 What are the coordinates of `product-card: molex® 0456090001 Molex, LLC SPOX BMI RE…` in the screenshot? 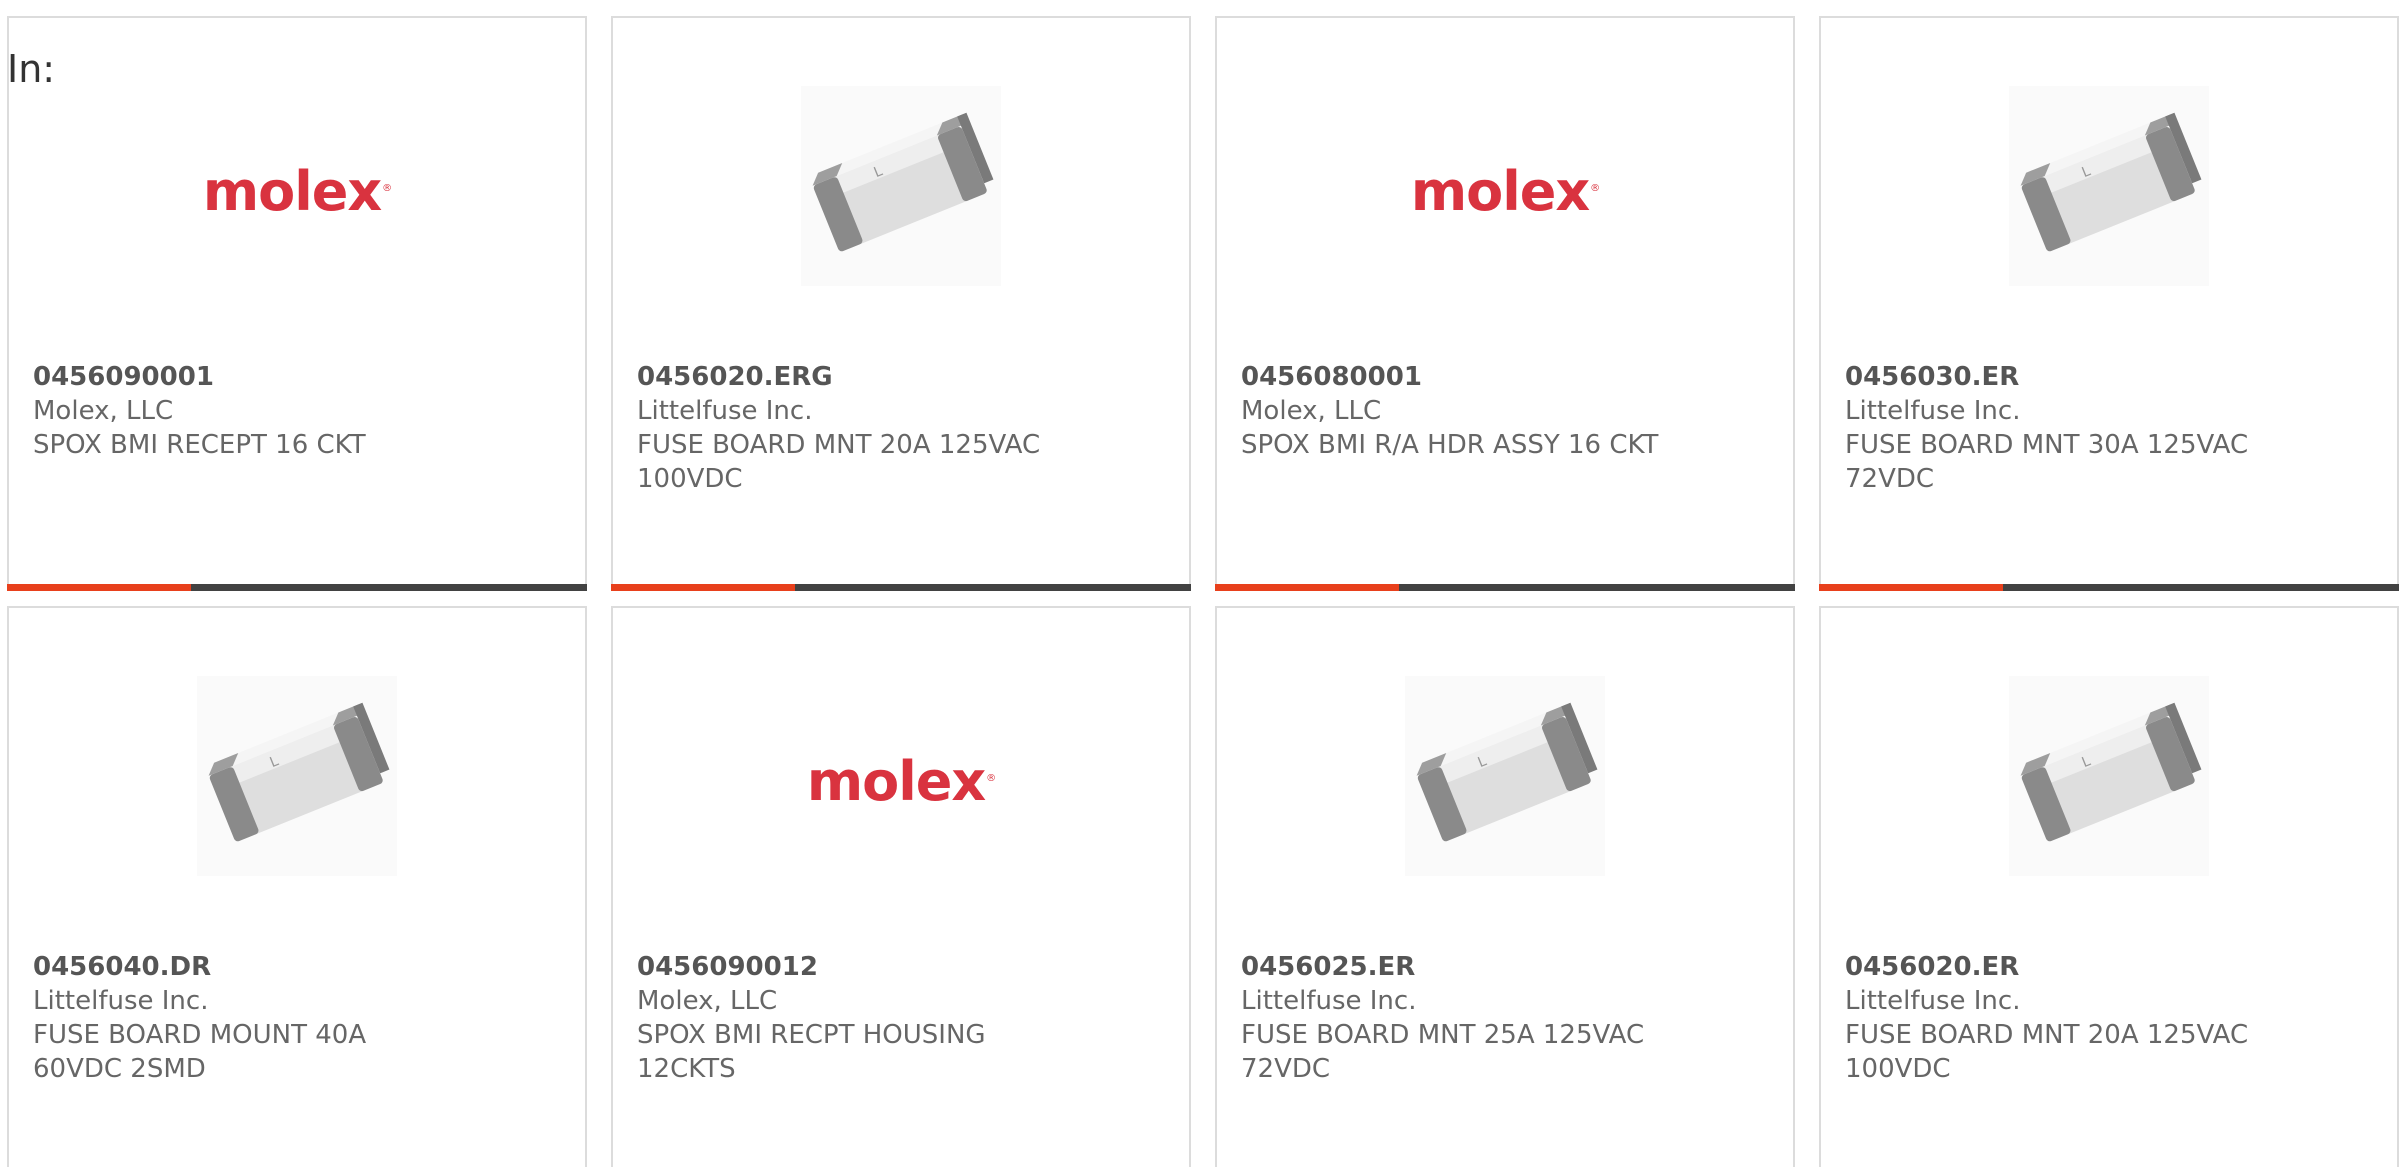 It's located at (297, 303).